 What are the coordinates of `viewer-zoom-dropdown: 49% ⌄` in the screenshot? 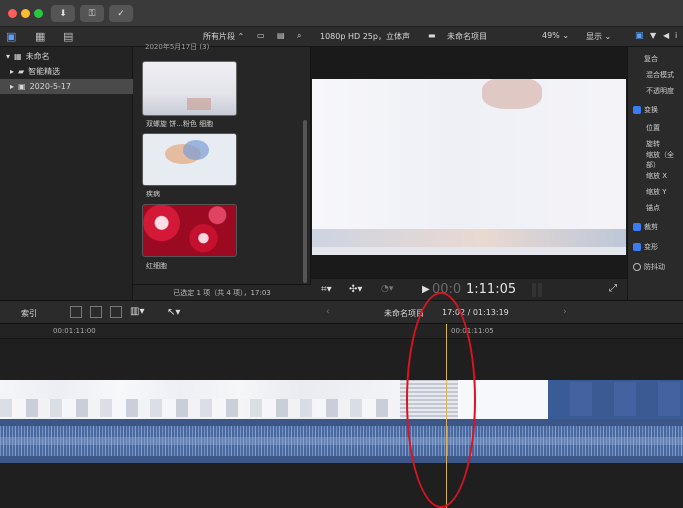 It's located at (555, 35).